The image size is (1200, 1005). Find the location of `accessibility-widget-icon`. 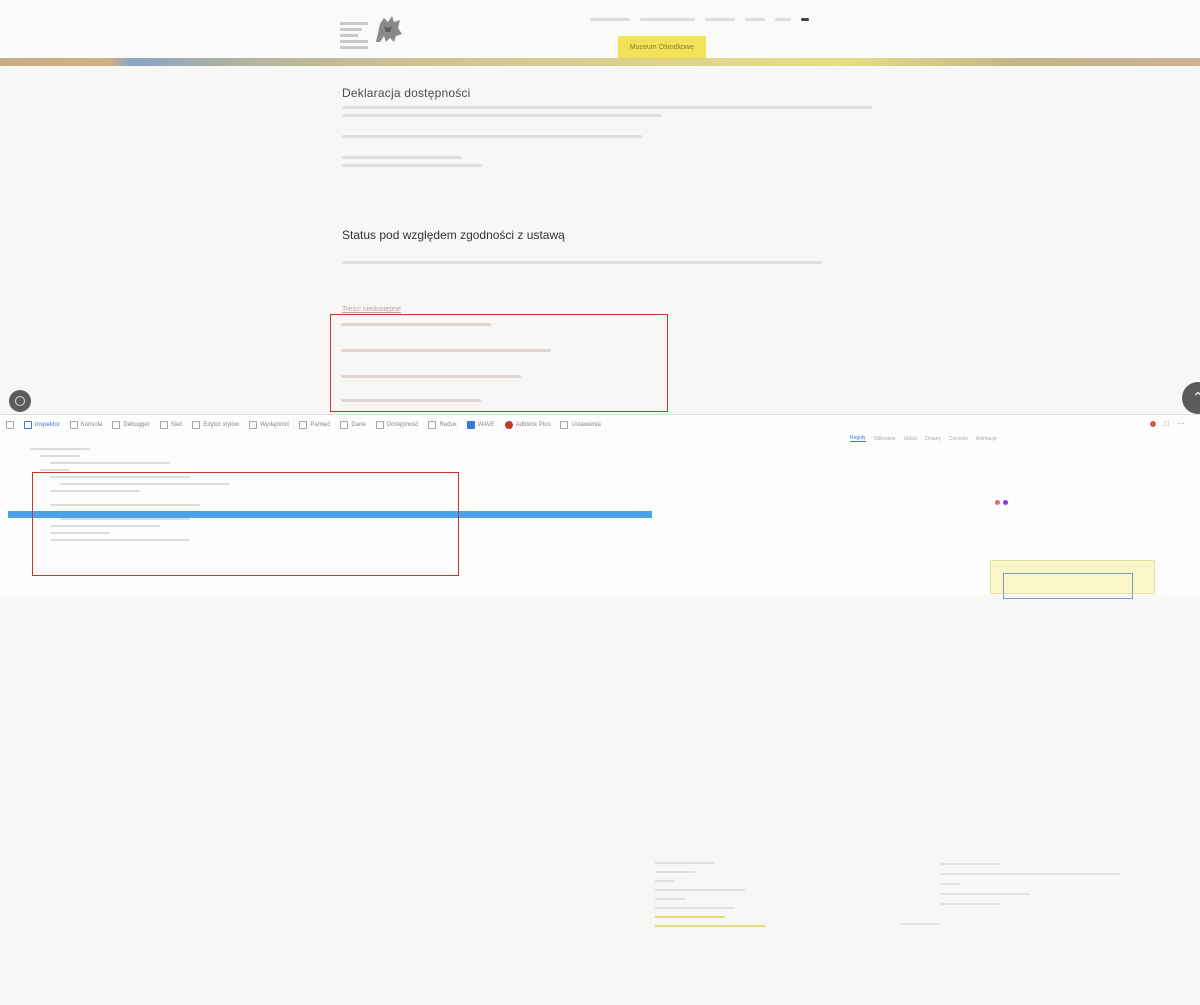

accessibility-widget-icon is located at coordinates (20, 401).